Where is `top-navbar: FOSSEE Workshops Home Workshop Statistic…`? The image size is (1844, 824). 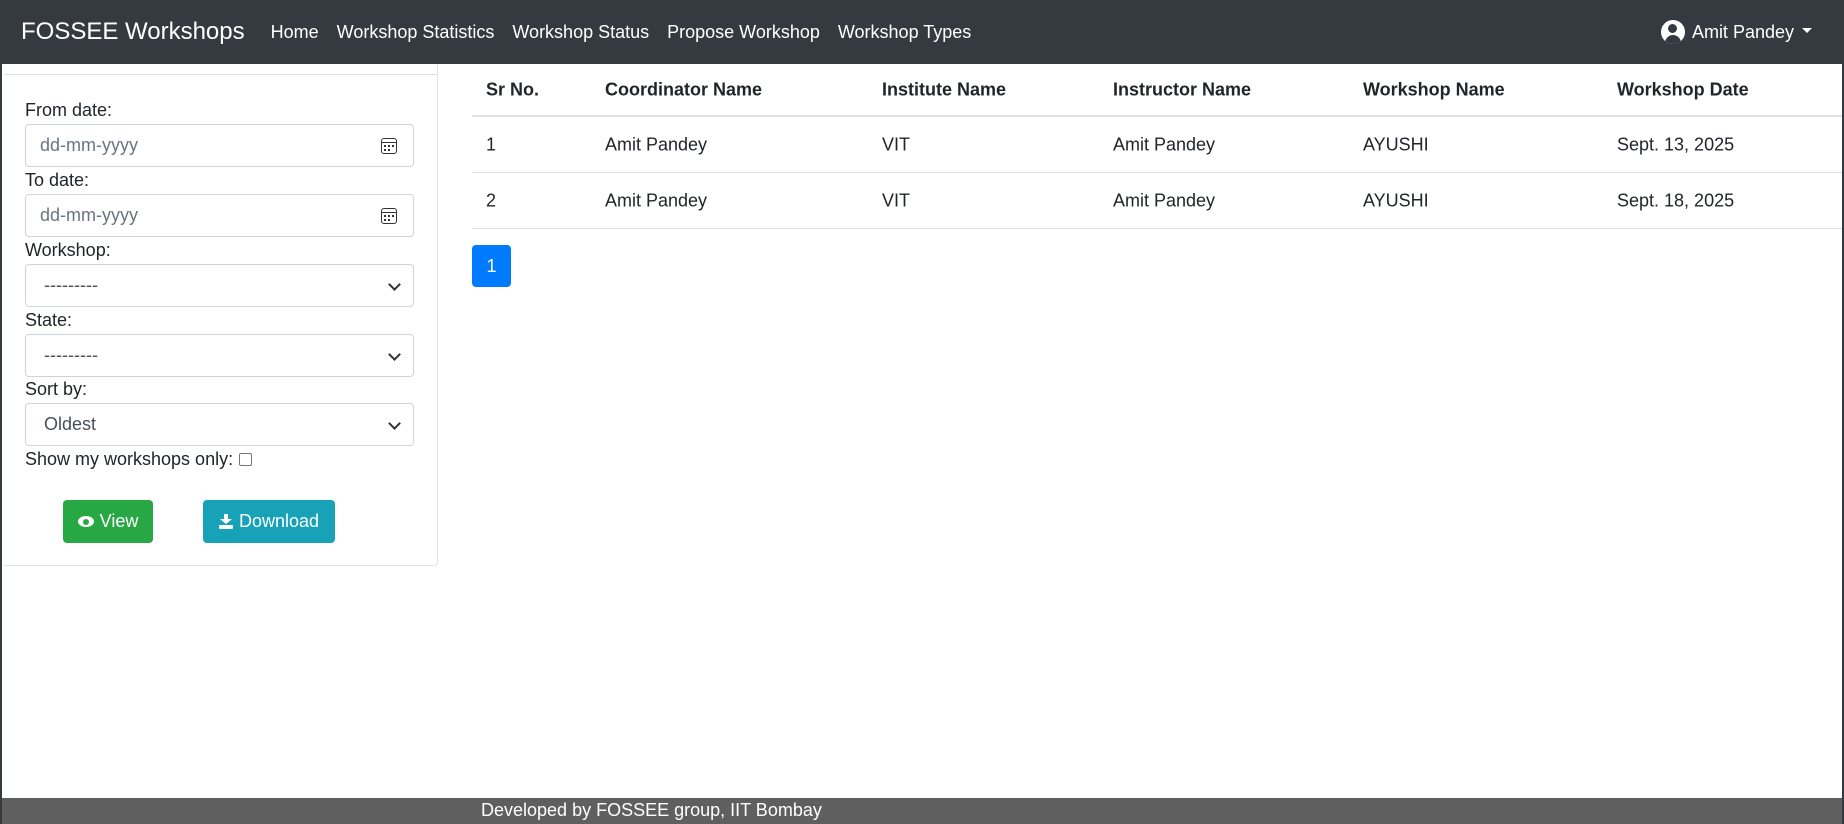 top-navbar: FOSSEE Workshops Home Workshop Statistic… is located at coordinates (922, 32).